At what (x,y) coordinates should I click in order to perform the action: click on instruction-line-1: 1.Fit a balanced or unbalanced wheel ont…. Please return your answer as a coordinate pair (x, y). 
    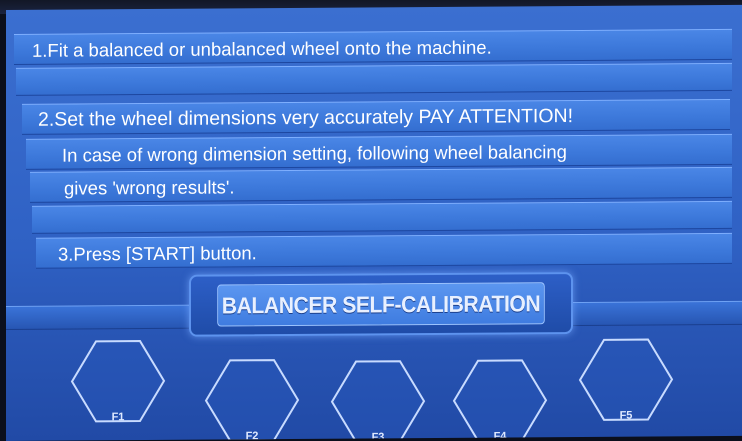
    Looking at the image, I should click on (373, 46).